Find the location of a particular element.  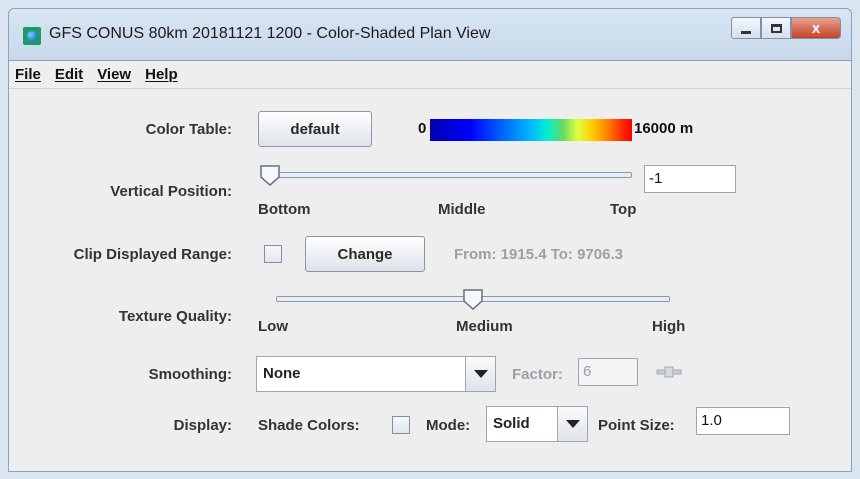

color-table-label: Color Table: is located at coordinates (188, 129).